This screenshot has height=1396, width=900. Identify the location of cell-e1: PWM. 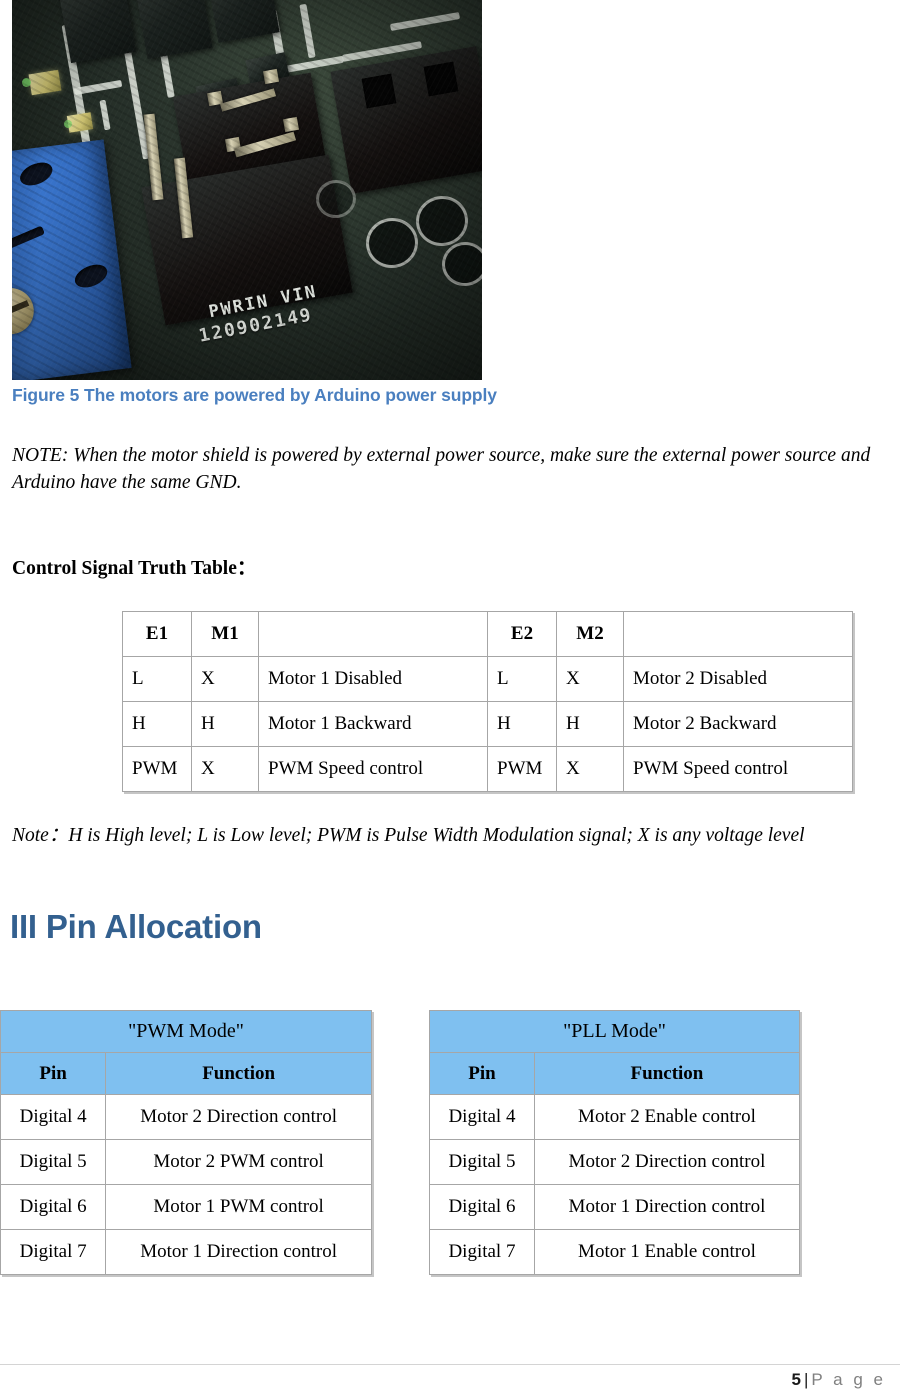
(157, 769).